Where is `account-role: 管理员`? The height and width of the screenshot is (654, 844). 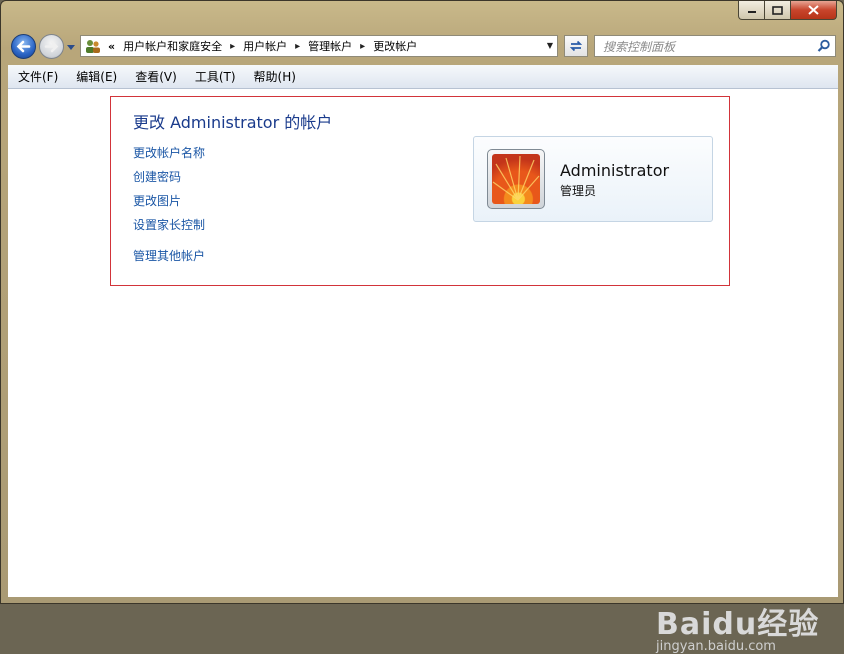 account-role: 管理员 is located at coordinates (578, 191).